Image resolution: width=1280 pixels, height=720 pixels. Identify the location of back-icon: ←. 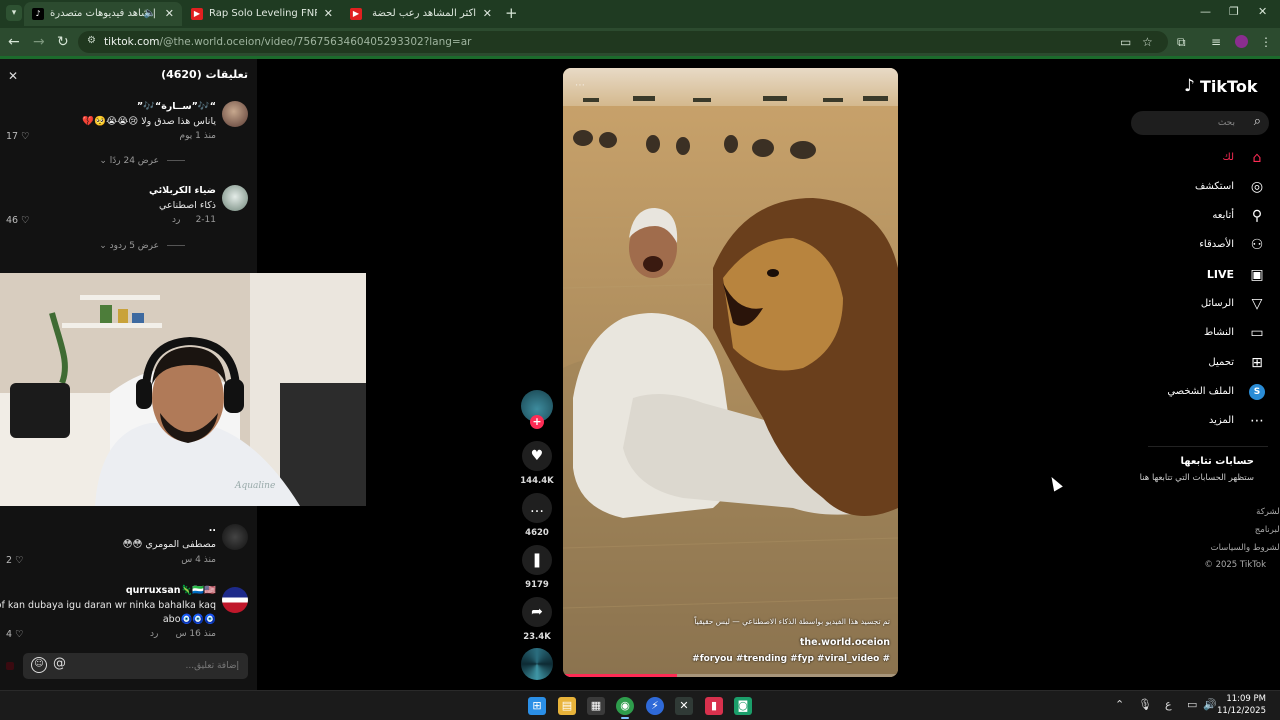
(14, 42).